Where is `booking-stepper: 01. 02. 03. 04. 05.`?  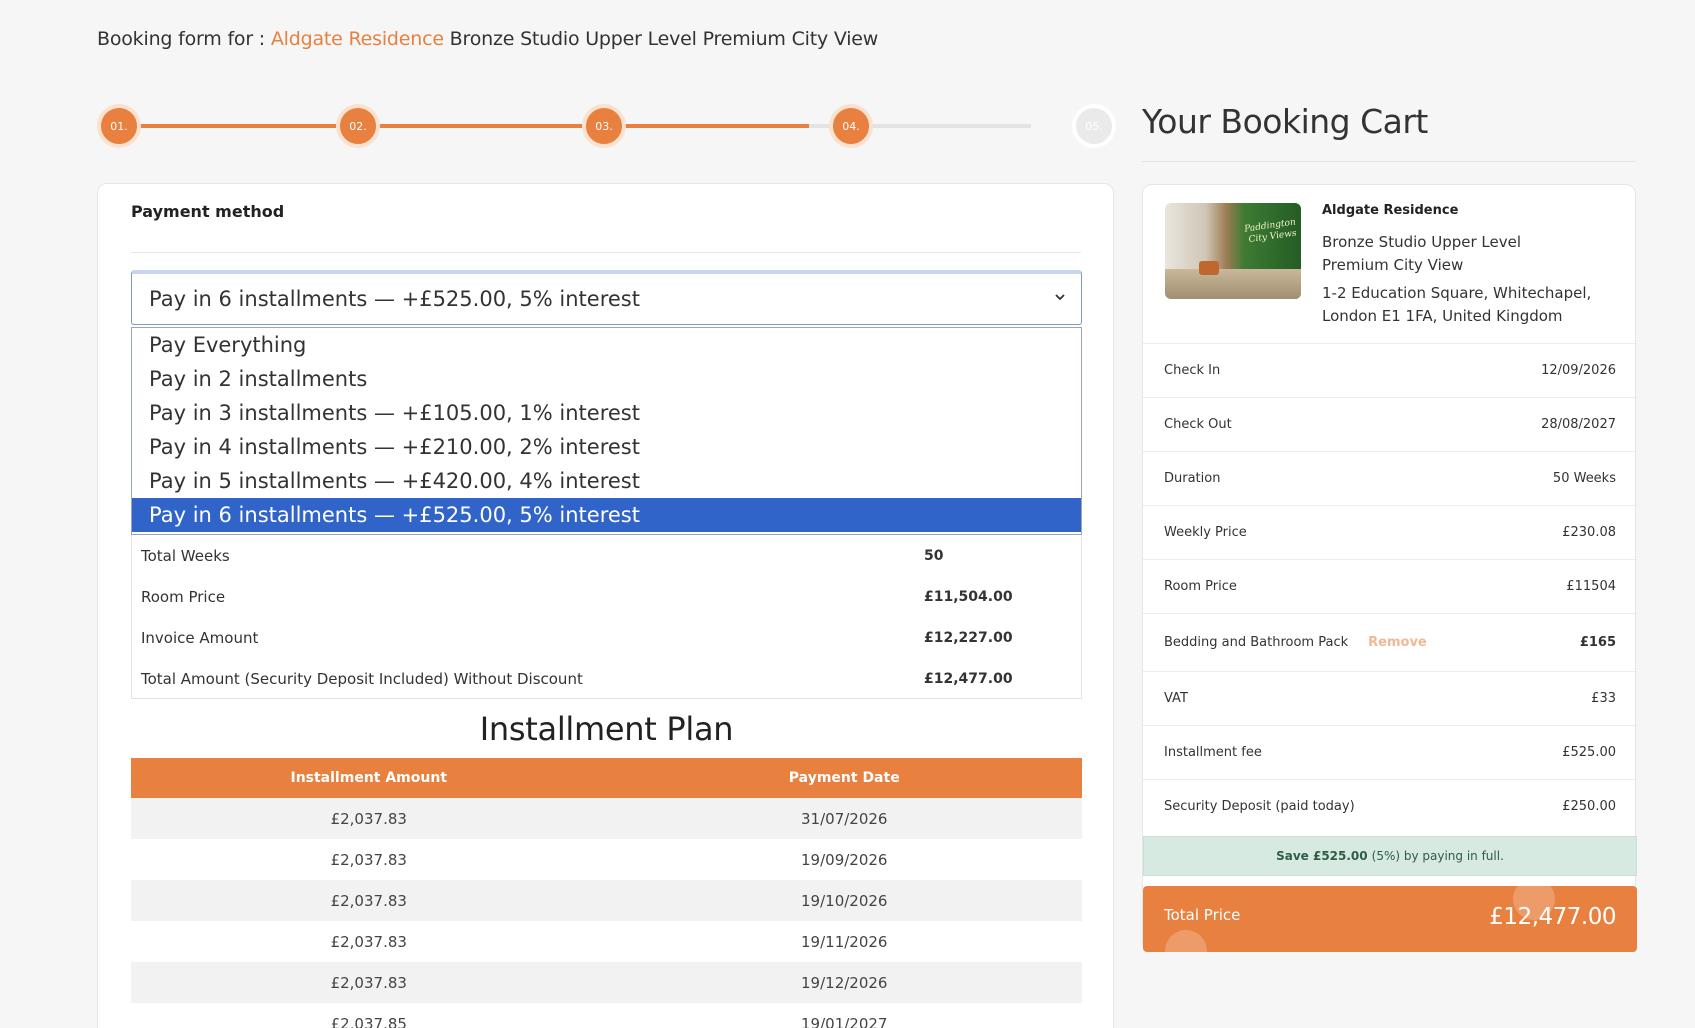 booking-stepper: 01. 02. 03. 04. 05. is located at coordinates (606, 126).